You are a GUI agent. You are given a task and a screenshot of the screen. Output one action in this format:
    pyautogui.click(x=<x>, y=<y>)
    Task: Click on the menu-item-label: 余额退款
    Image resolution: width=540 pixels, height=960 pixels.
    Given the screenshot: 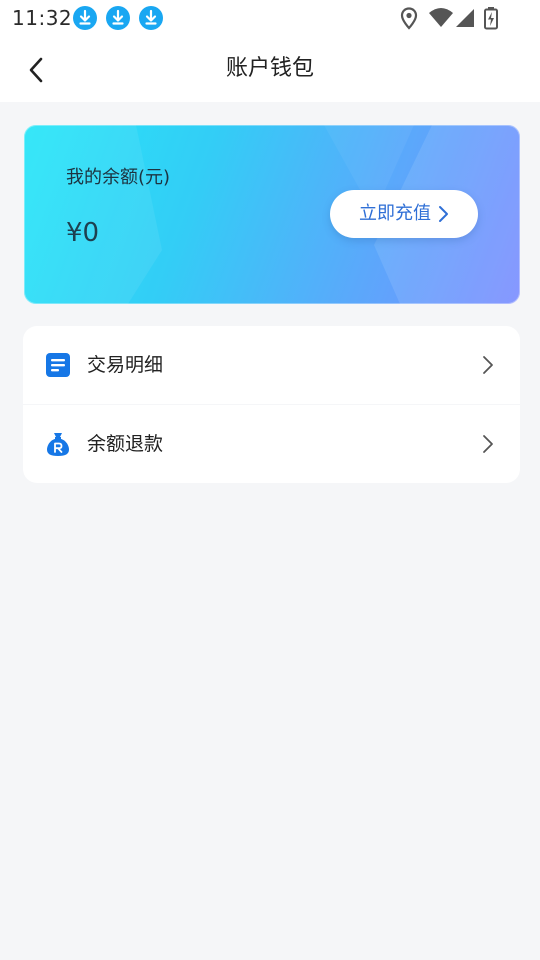 What is the action you would take?
    pyautogui.click(x=125, y=444)
    